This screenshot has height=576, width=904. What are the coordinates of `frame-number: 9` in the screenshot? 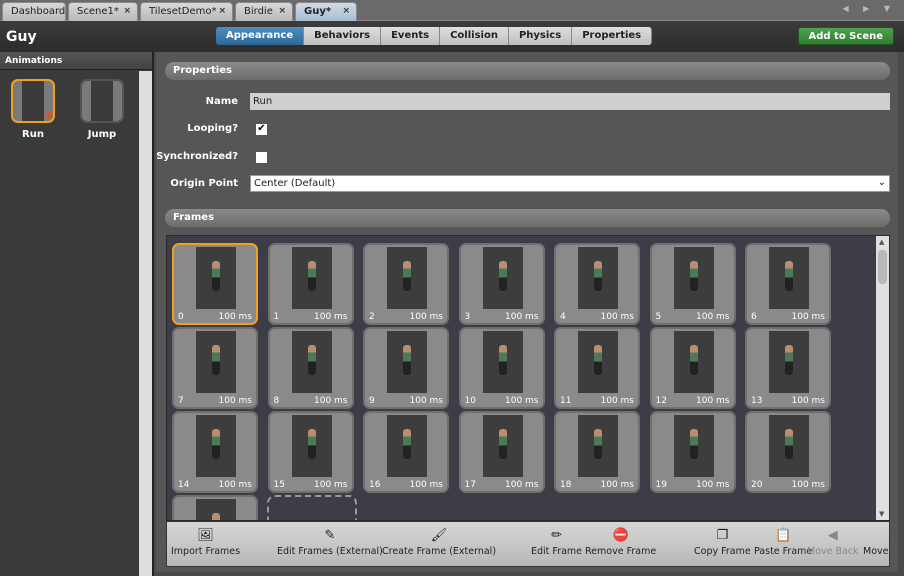 It's located at (372, 401).